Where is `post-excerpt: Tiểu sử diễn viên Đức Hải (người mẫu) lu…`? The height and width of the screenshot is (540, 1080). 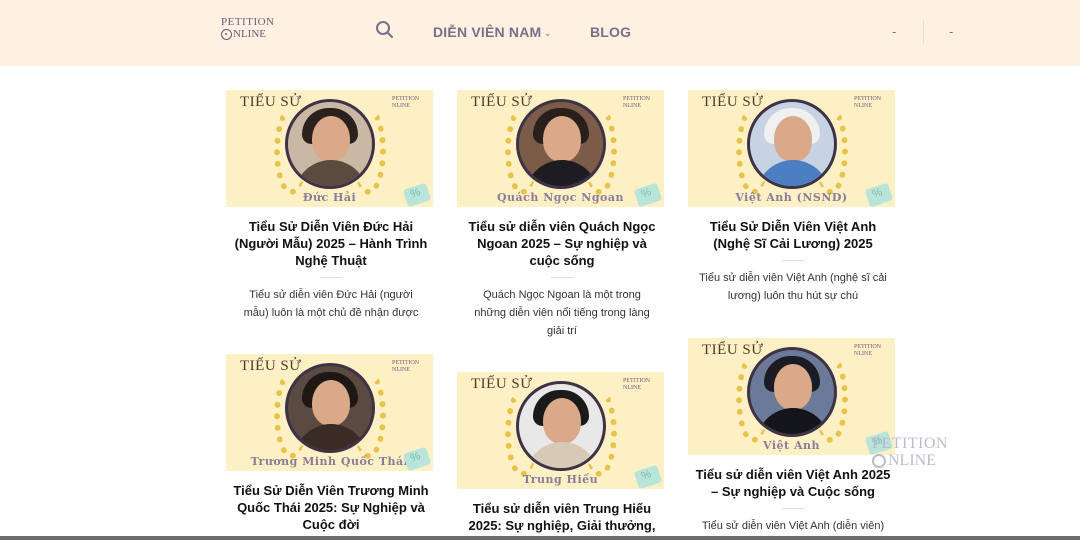 post-excerpt: Tiểu sử diễn viên Đức Hải (người mẫu) lu… is located at coordinates (331, 304).